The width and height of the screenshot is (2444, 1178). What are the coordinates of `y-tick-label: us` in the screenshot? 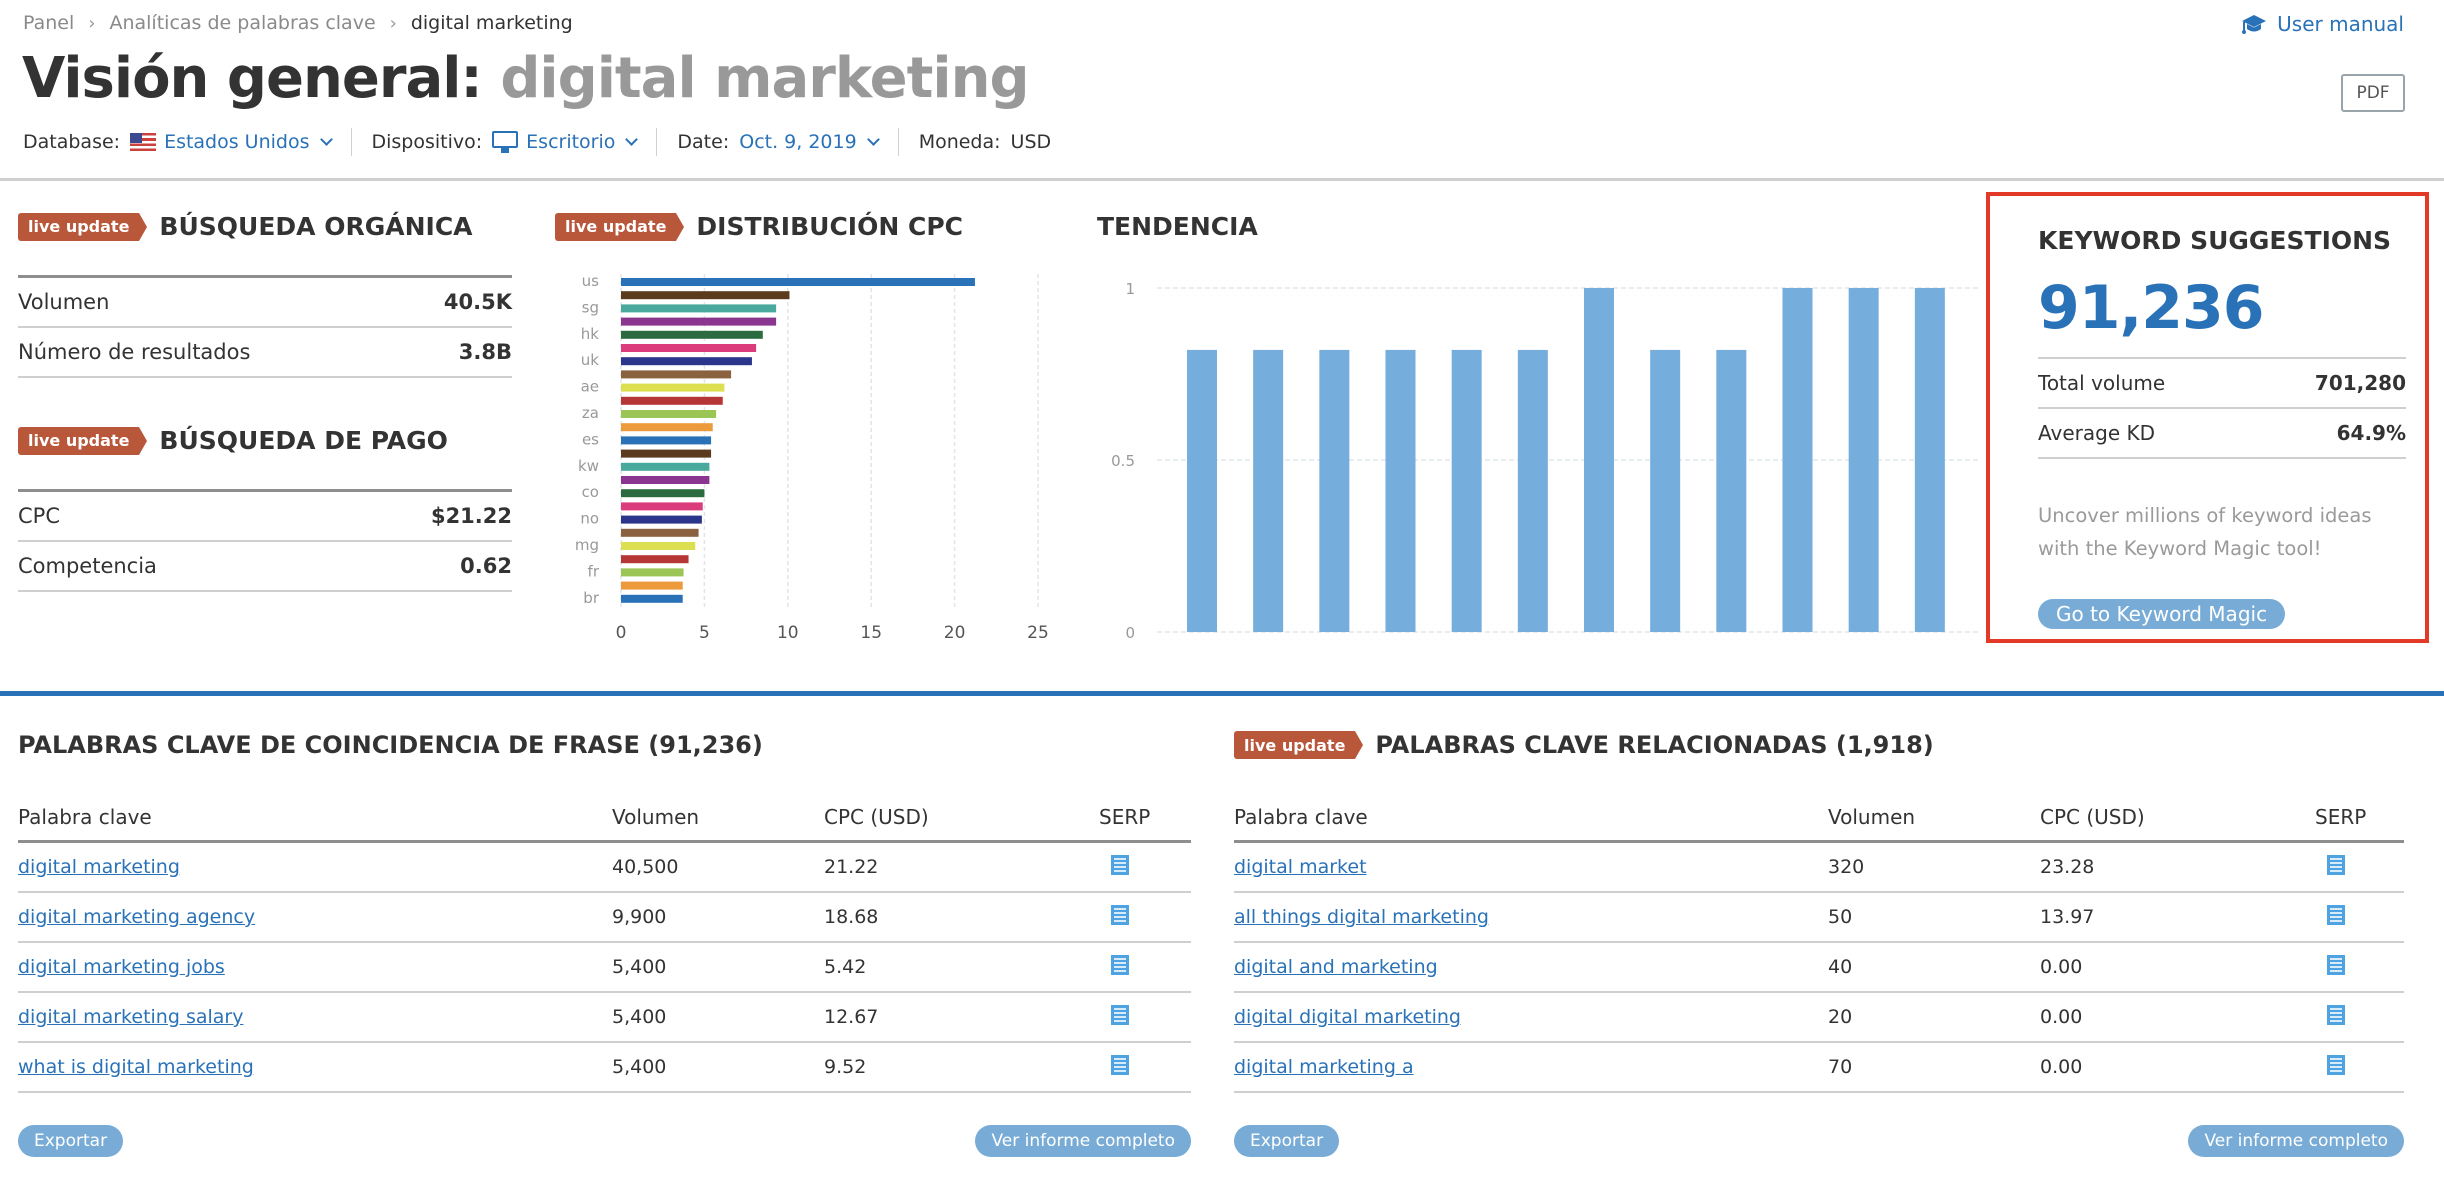 It's located at (591, 281).